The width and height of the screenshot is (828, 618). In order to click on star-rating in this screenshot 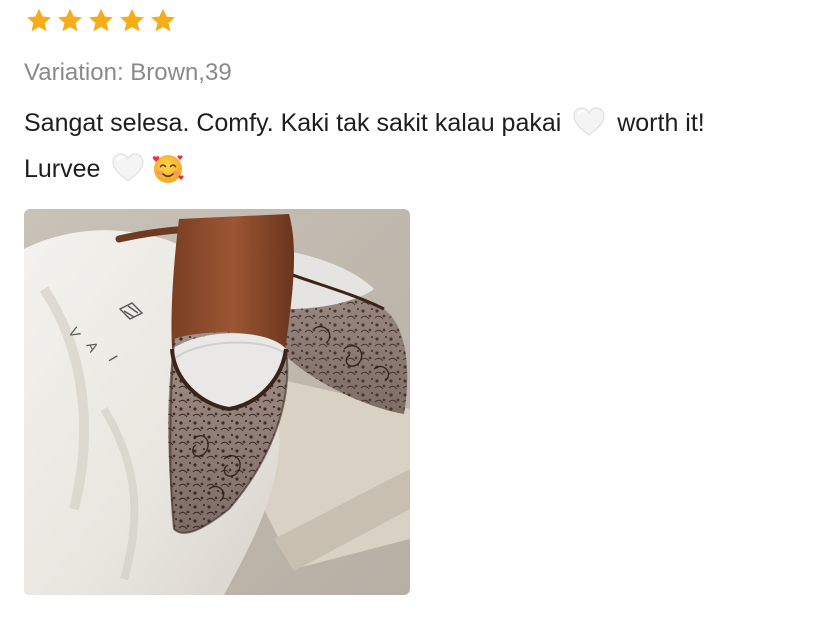, I will do `click(419, 21)`.